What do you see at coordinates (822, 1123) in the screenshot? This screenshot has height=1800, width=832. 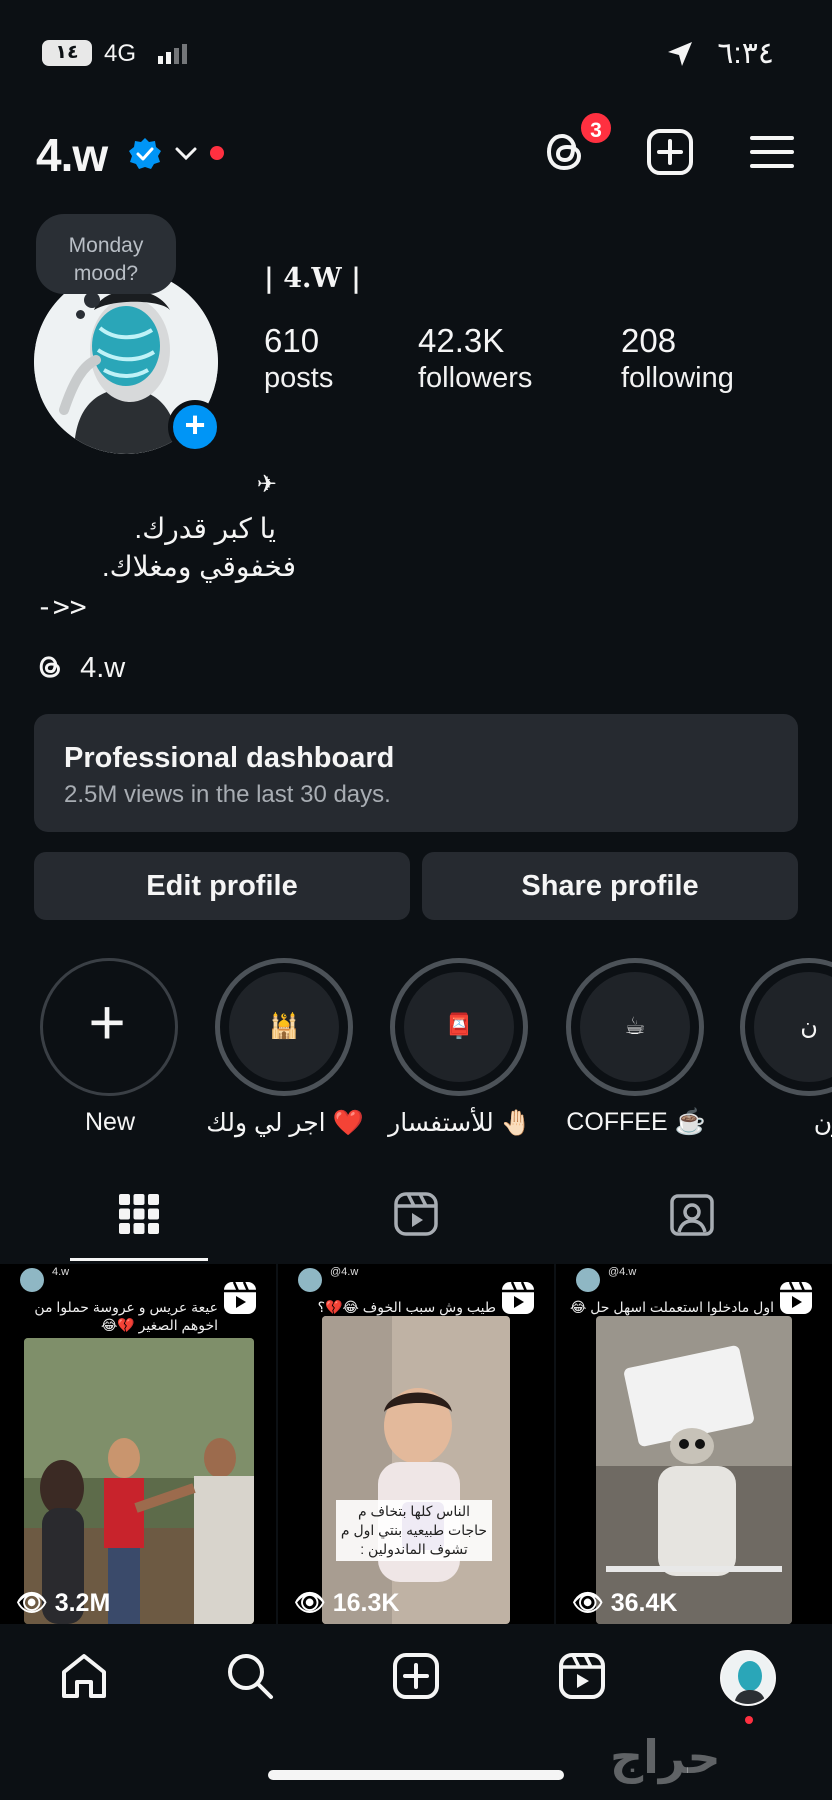 I see `highlight-label: نون ❤️` at bounding box center [822, 1123].